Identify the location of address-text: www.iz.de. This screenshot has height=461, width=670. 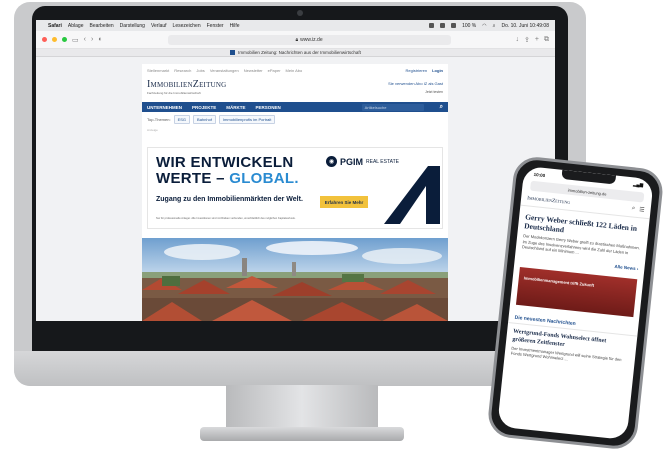
(311, 39).